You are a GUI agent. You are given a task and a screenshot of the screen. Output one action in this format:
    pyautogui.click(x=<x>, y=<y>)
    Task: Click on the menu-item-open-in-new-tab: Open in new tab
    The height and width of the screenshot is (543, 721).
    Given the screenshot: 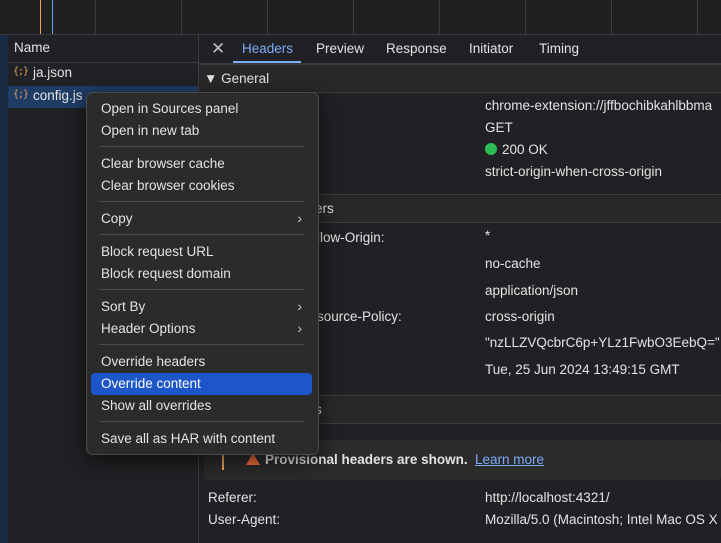 What is the action you would take?
    pyautogui.click(x=201, y=131)
    